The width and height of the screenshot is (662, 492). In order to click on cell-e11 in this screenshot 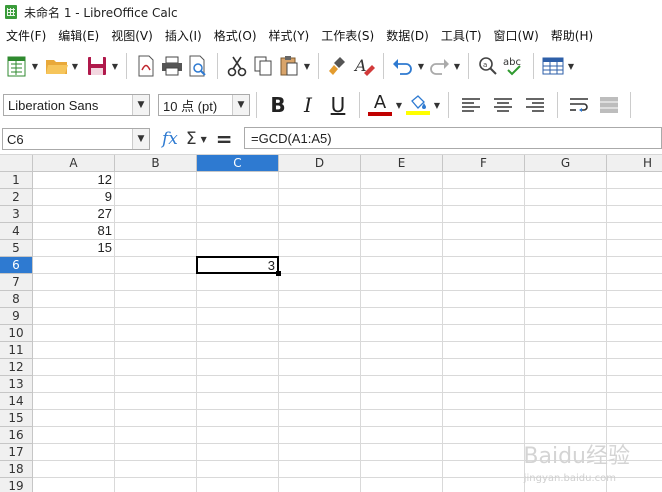, I will do `click(402, 350)`.